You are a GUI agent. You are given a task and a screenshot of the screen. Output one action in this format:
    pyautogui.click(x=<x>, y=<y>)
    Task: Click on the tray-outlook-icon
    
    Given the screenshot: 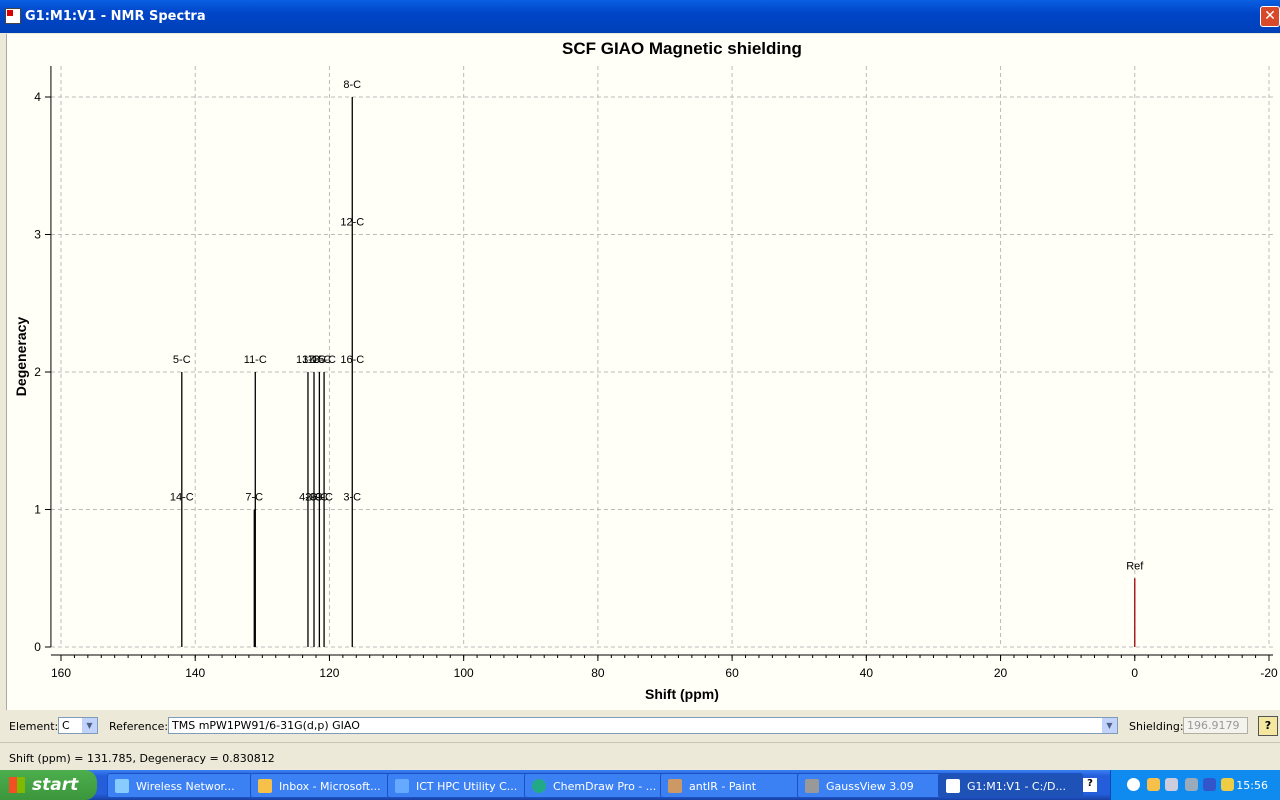 What is the action you would take?
    pyautogui.click(x=1153, y=784)
    